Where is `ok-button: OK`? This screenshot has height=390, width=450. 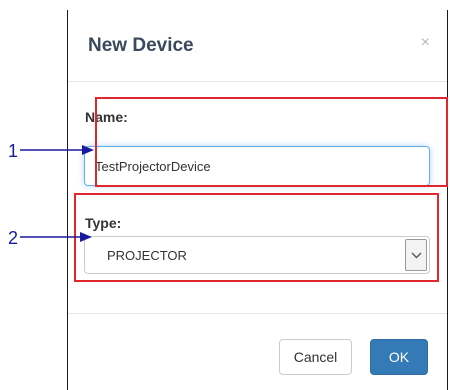 ok-button: OK is located at coordinates (399, 357).